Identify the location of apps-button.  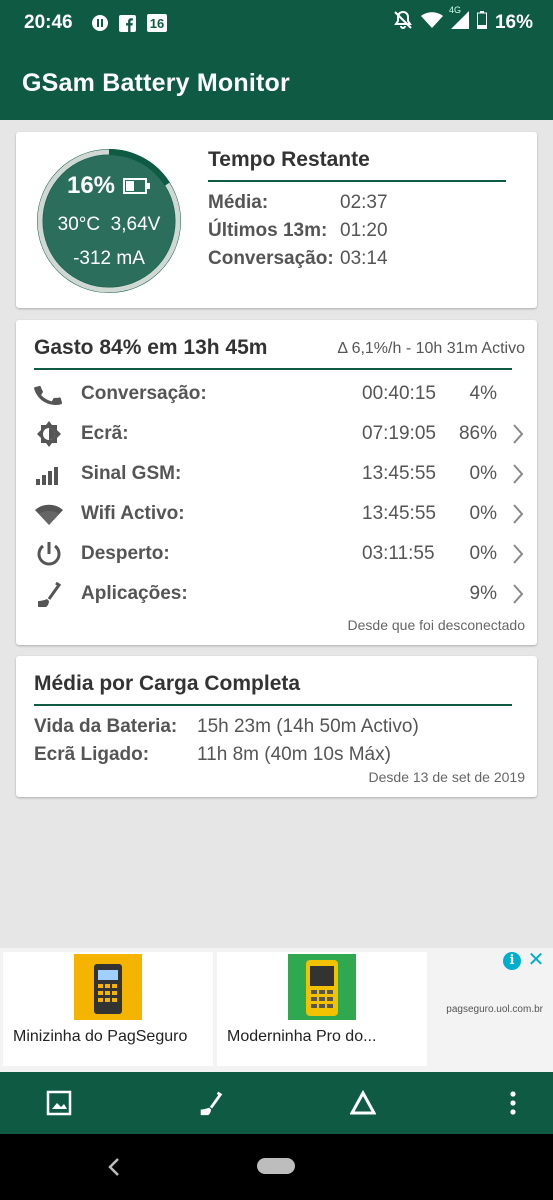
(211, 1103).